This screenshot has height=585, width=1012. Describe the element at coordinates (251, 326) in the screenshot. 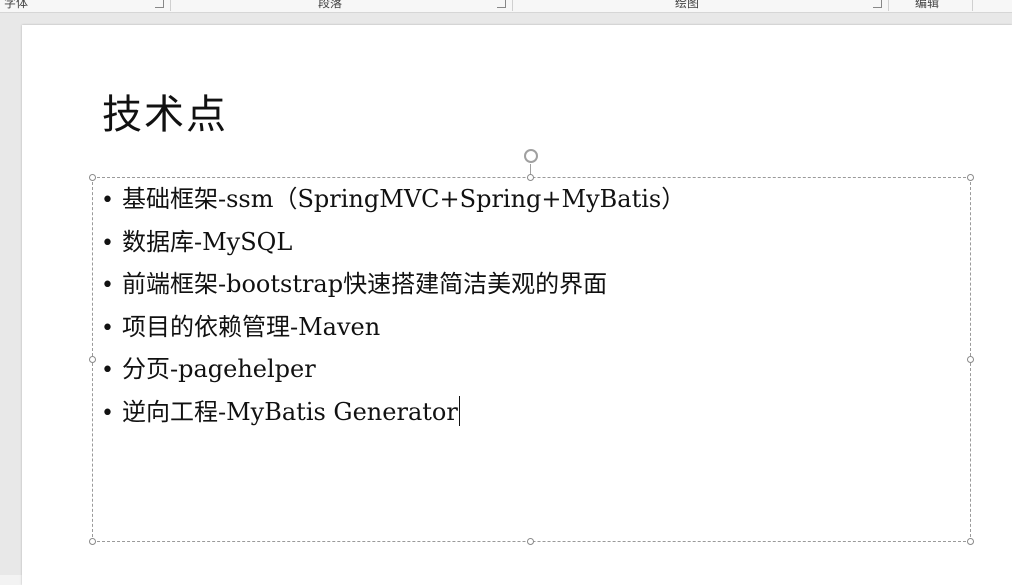

I see `bullet-text: 项目的依赖管理-Maven` at that location.